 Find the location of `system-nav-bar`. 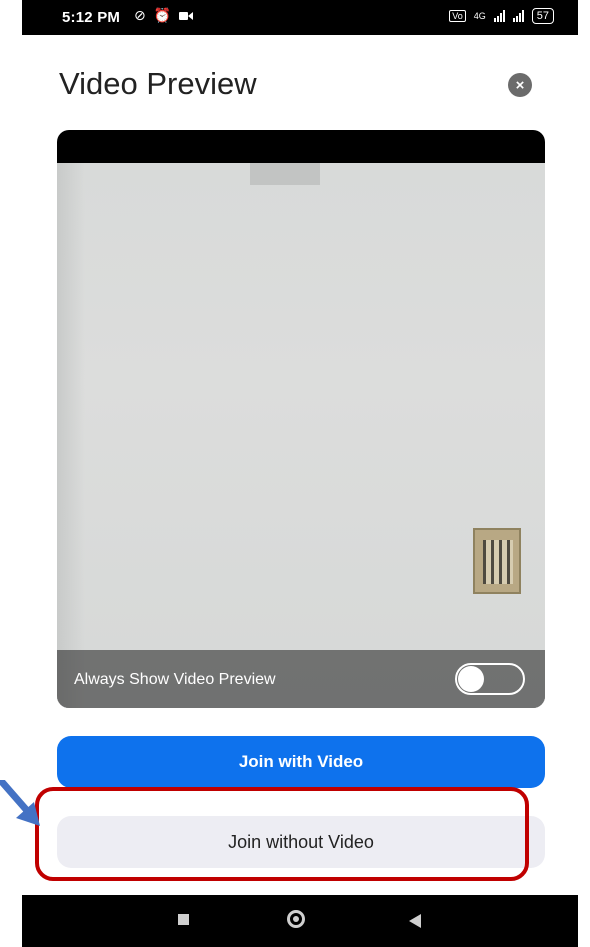

system-nav-bar is located at coordinates (300, 921).